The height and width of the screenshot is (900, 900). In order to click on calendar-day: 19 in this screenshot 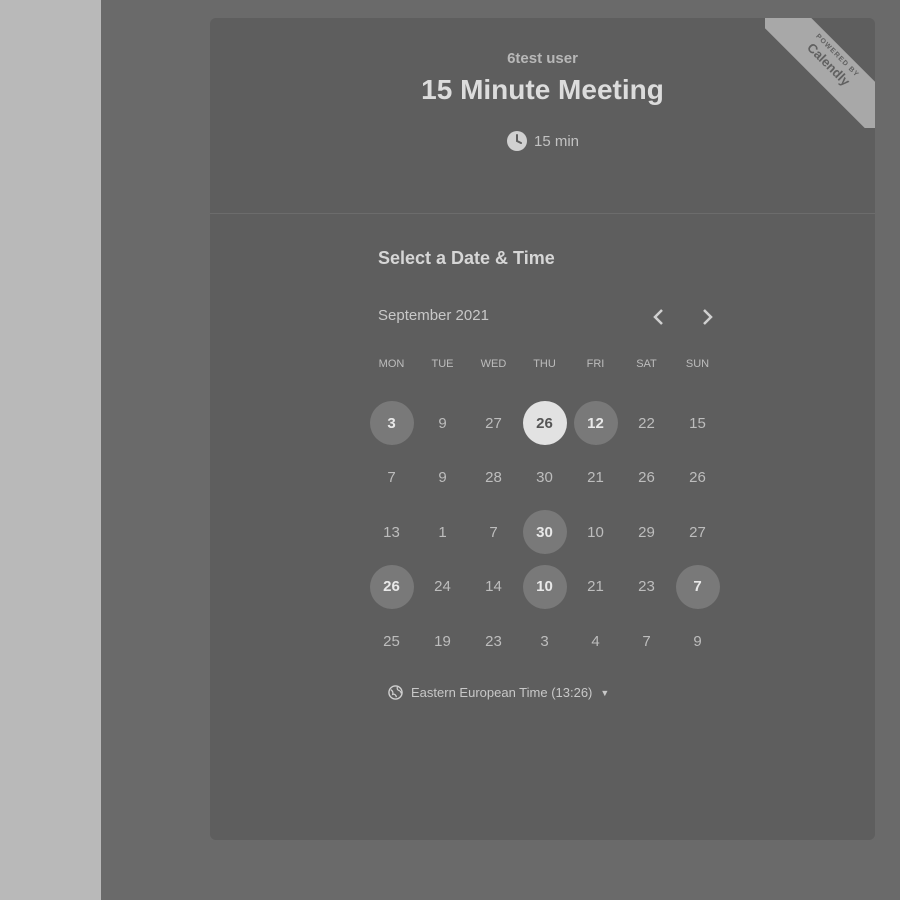, I will do `click(442, 641)`.